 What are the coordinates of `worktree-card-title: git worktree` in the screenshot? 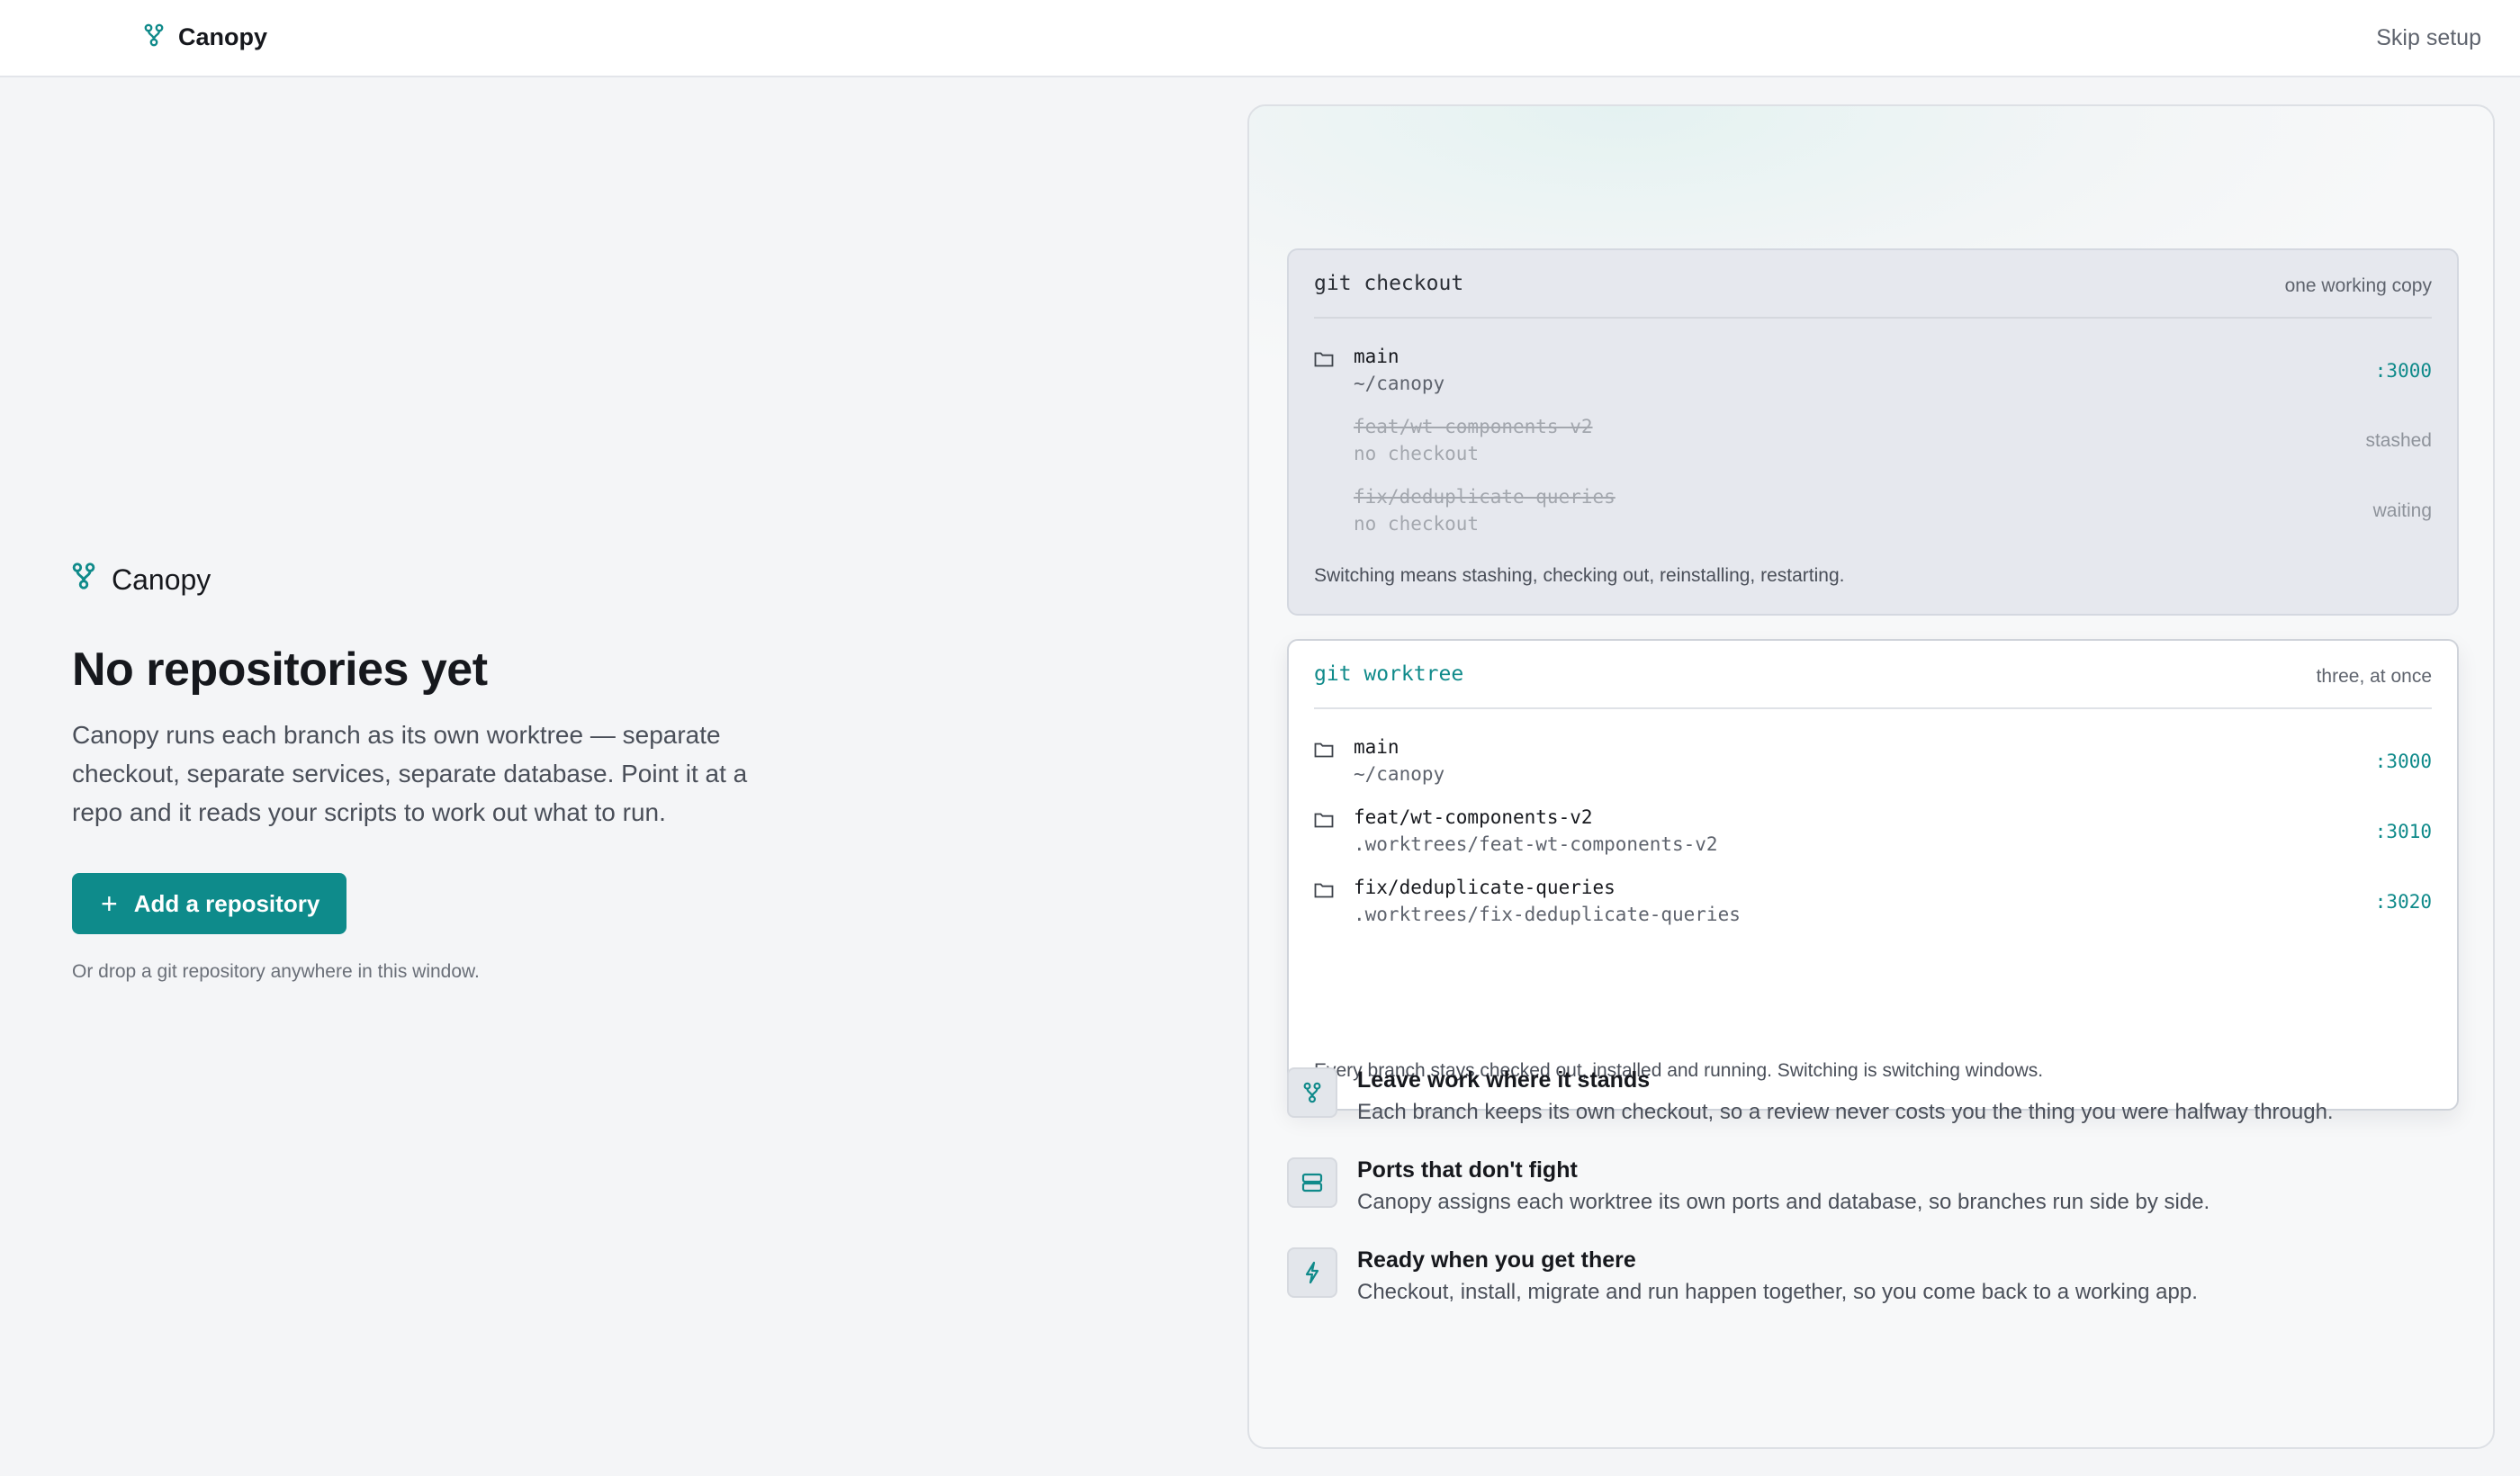 It's located at (1389, 674).